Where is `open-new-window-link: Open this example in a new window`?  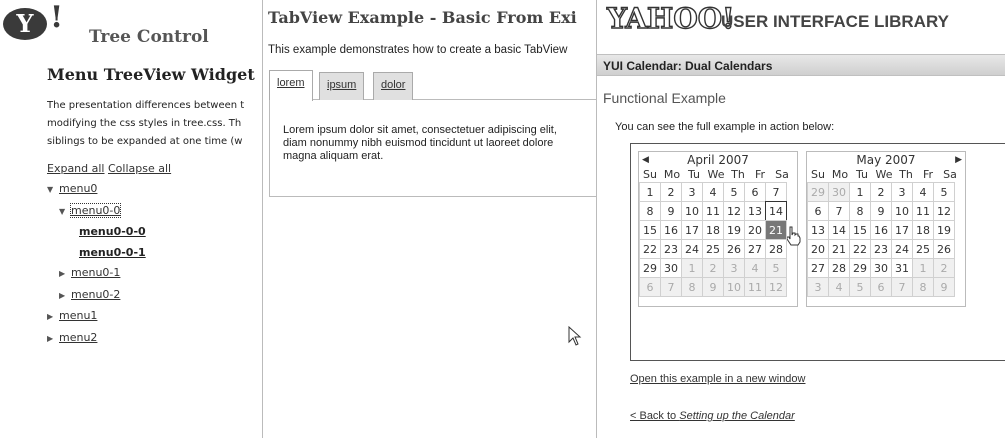 open-new-window-link: Open this example in a new window is located at coordinates (717, 379).